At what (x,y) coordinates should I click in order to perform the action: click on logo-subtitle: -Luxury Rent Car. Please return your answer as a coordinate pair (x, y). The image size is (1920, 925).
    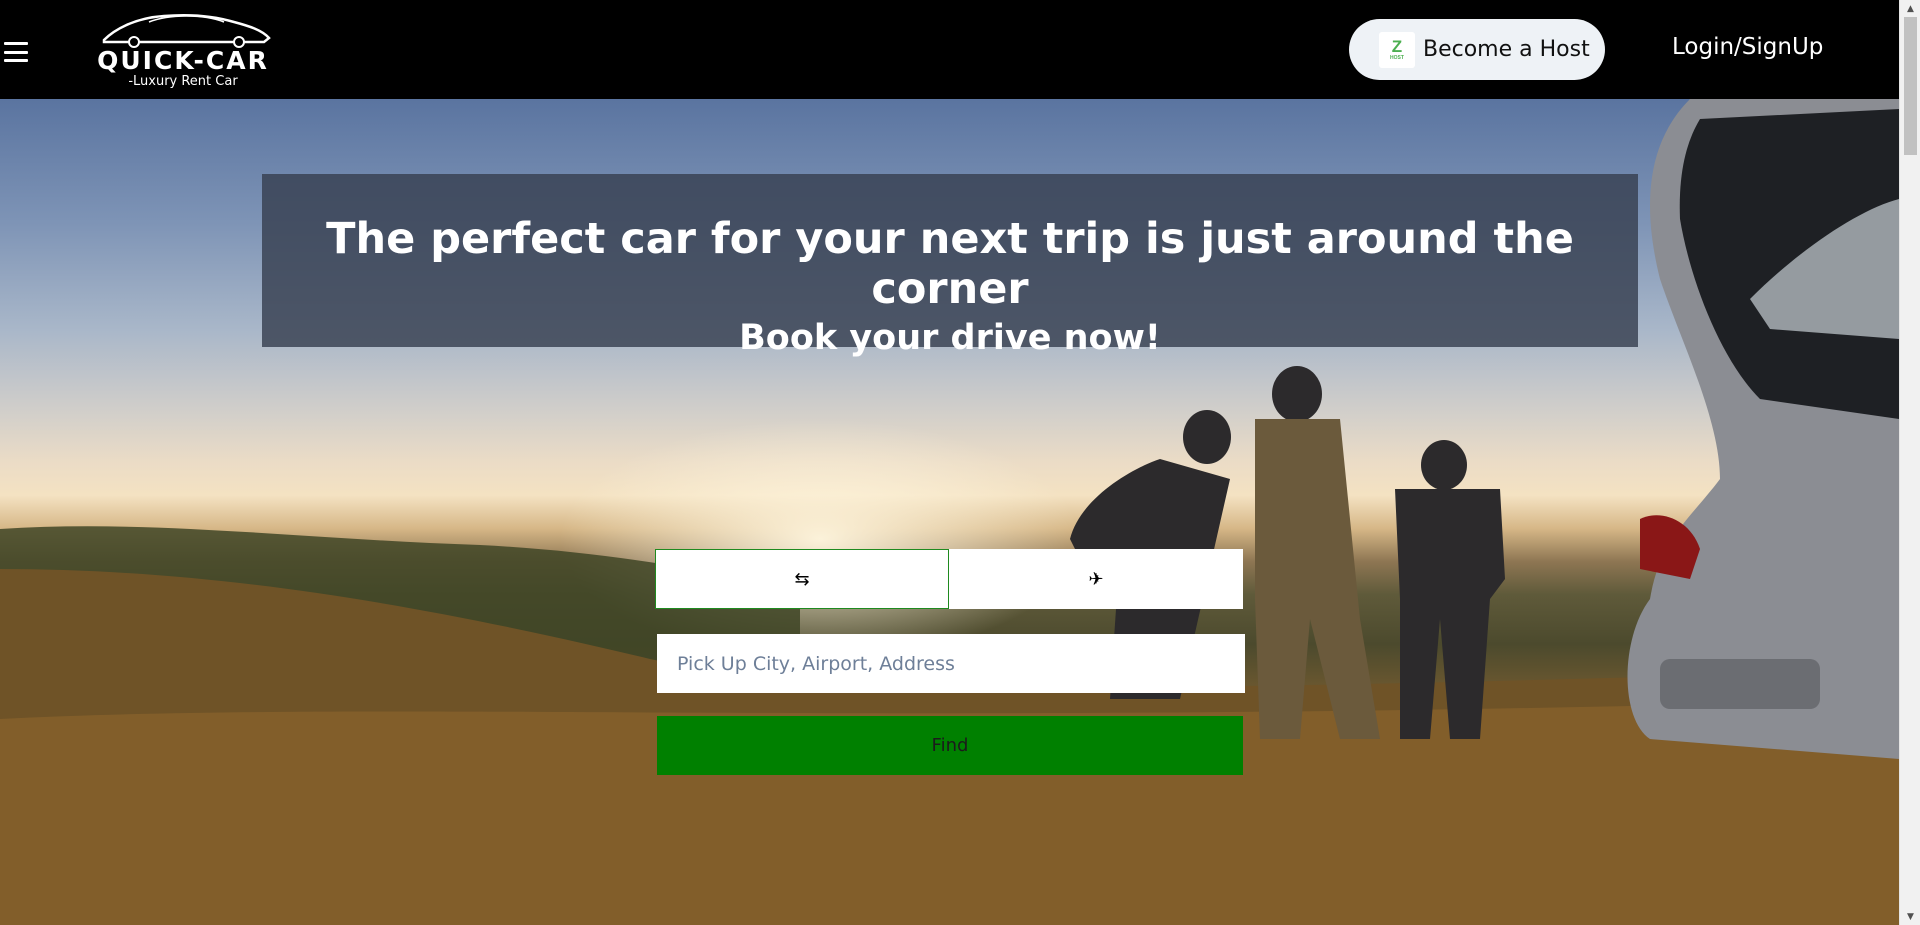
    Looking at the image, I should click on (183, 81).